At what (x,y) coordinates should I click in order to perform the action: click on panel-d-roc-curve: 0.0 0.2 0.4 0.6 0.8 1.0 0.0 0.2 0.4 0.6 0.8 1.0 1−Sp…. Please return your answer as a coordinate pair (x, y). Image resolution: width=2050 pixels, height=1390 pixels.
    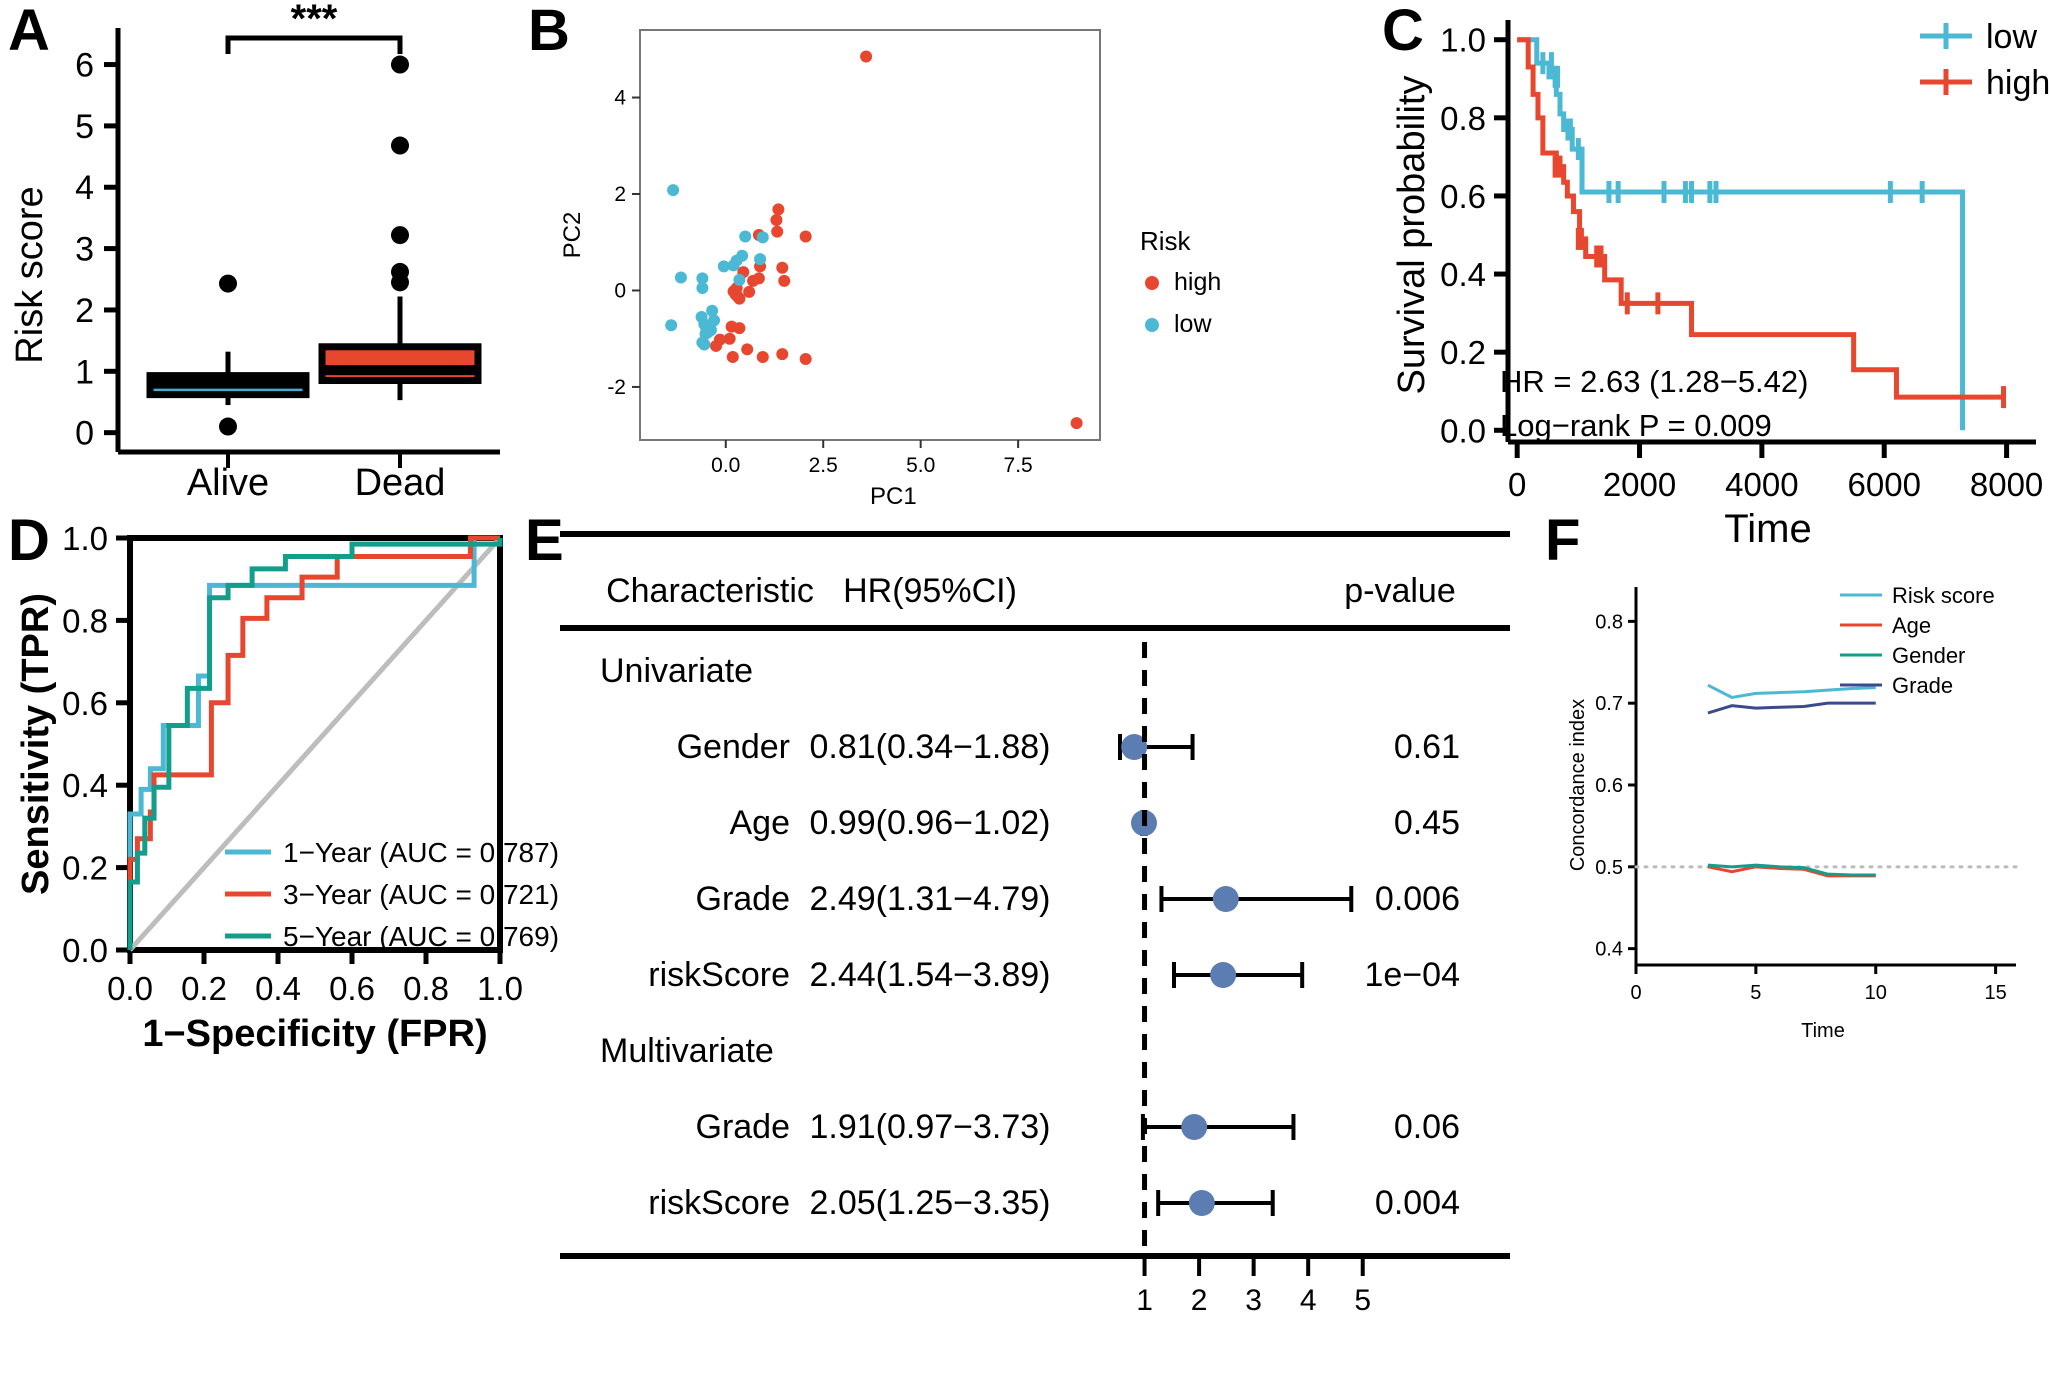
    Looking at the image, I should click on (287, 787).